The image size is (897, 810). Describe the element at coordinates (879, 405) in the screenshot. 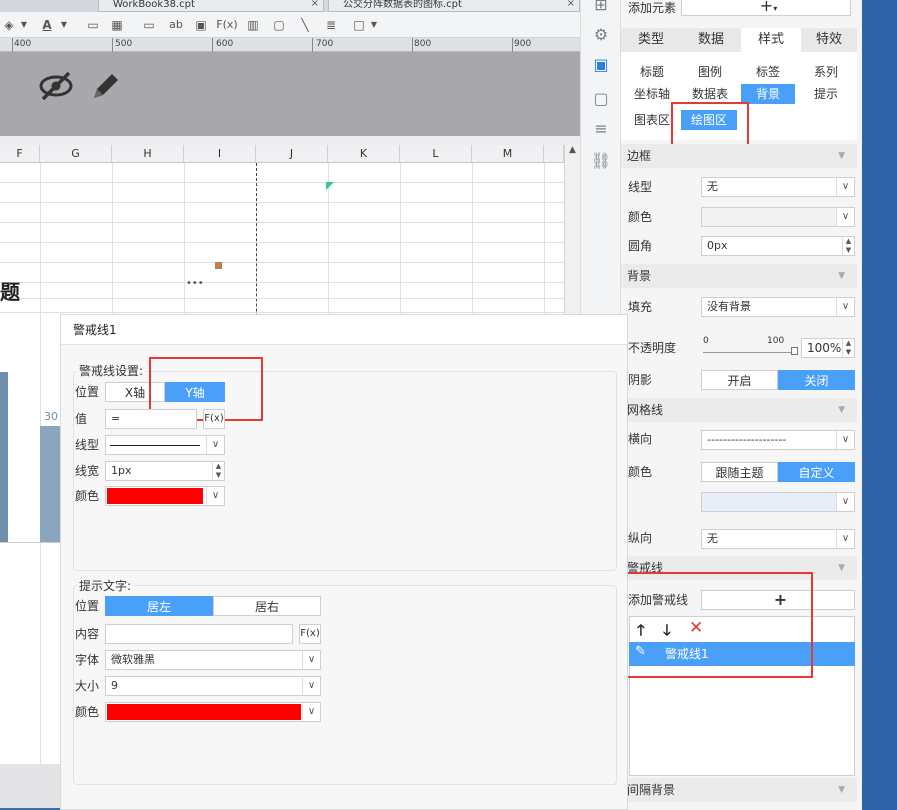

I see `desktop-background` at that location.